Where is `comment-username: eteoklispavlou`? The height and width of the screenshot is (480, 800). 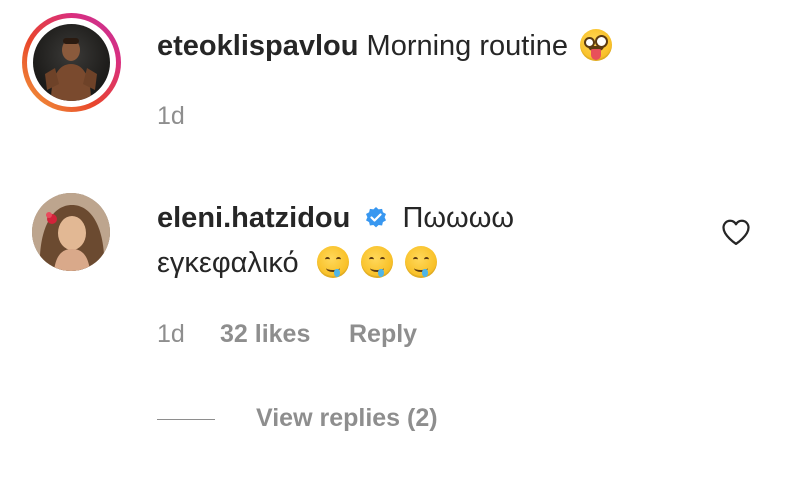
comment-username: eteoklispavlou is located at coordinates (257, 46).